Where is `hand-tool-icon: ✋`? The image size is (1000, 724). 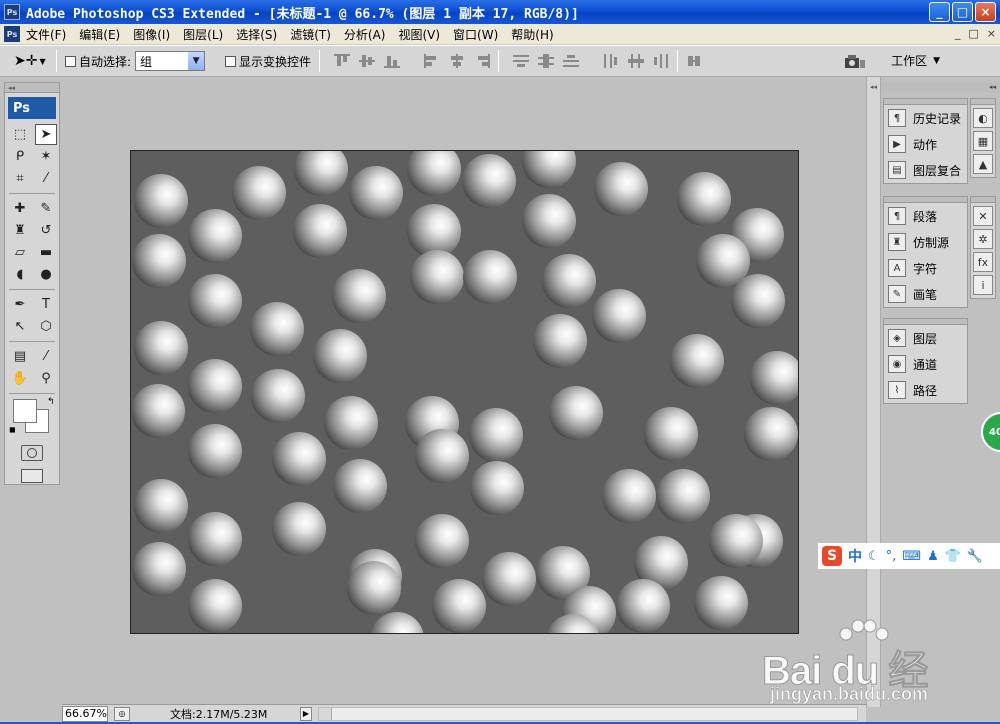
hand-tool-icon: ✋ is located at coordinates (20, 378).